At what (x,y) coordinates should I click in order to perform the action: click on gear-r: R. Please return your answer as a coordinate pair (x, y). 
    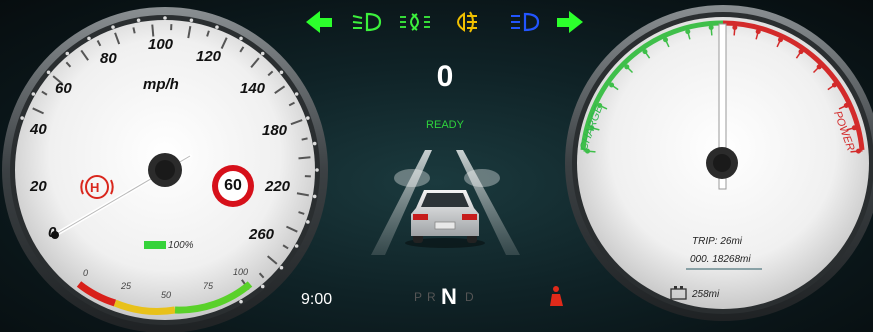
    Looking at the image, I should click on (431, 297).